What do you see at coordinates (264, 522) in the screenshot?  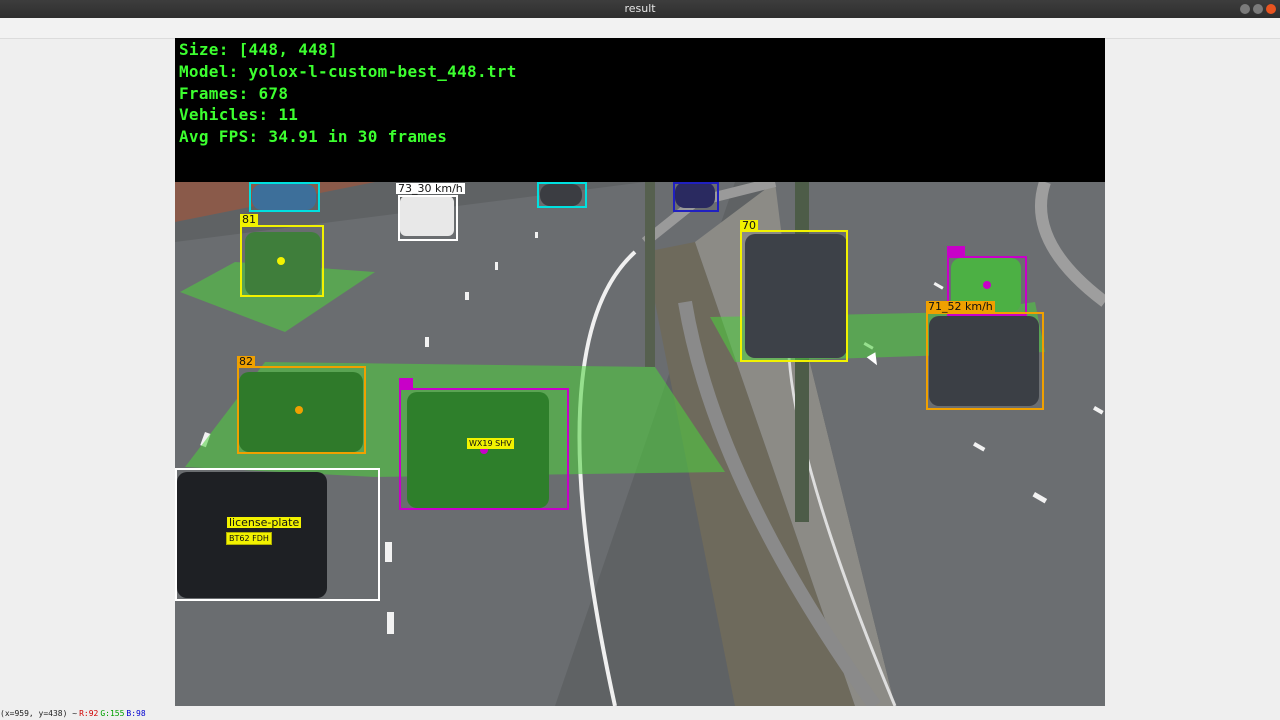 I see `label-license-plate: license-plate` at bounding box center [264, 522].